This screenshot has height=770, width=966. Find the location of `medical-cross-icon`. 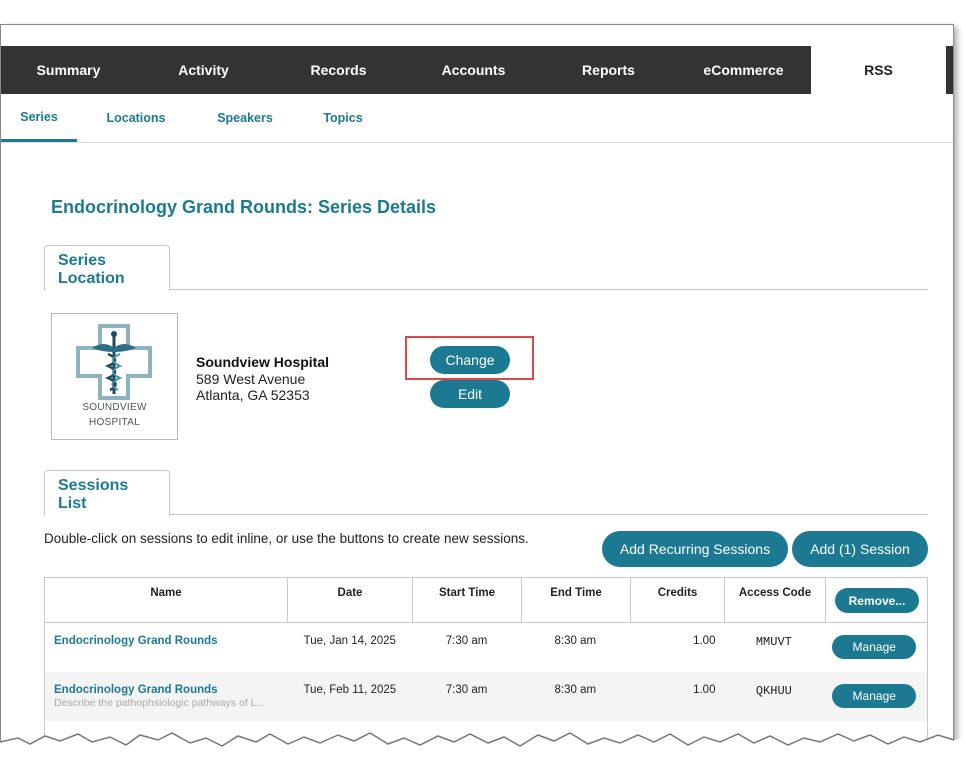

medical-cross-icon is located at coordinates (114, 362).